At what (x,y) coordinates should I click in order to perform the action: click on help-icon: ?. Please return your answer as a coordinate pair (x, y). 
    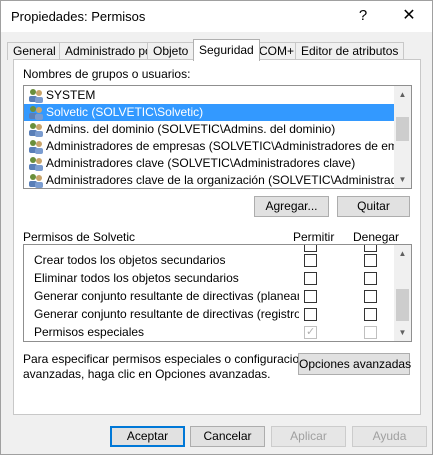
    Looking at the image, I should click on (363, 16).